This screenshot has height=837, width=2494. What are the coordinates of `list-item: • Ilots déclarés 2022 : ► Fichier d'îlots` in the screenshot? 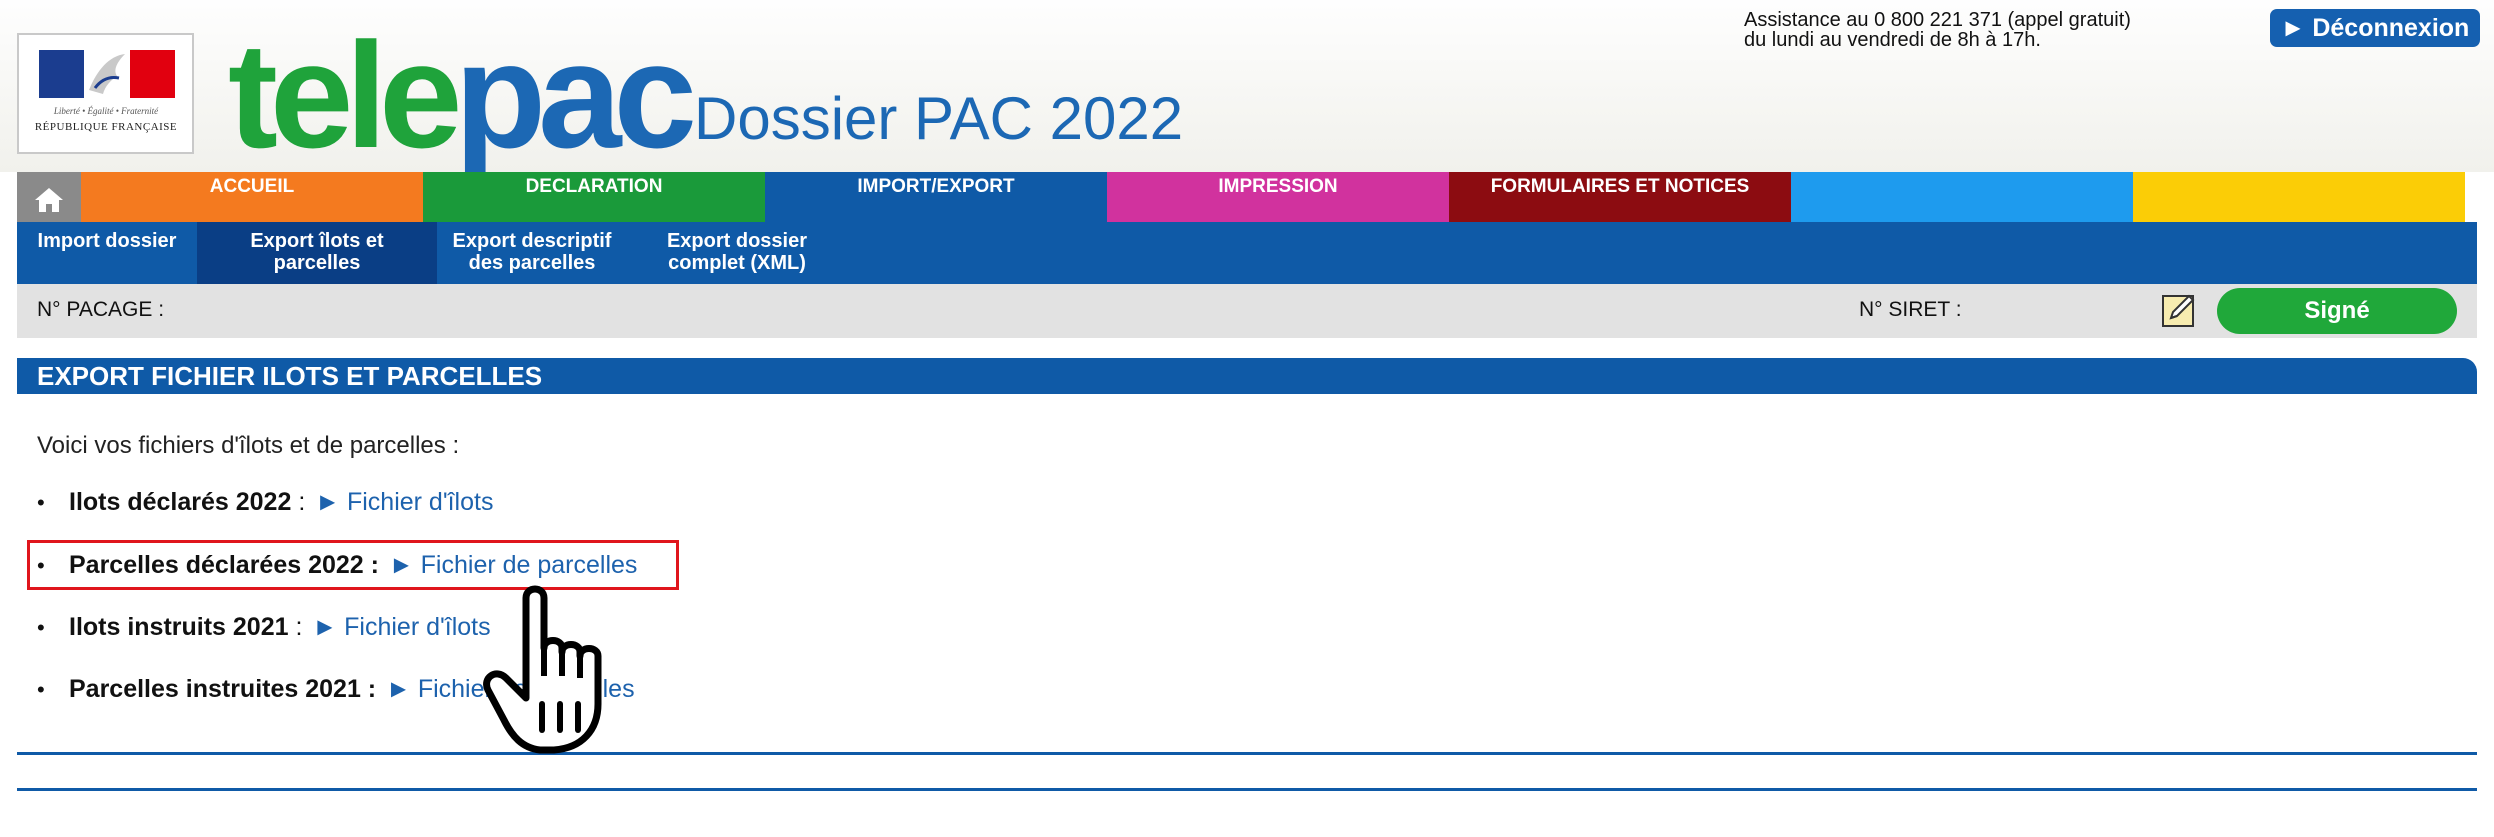 It's located at (265, 502).